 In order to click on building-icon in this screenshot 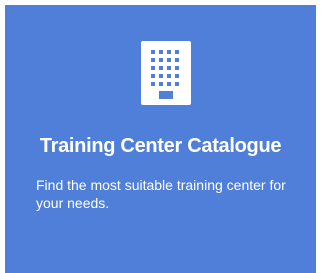, I will do `click(166, 73)`.